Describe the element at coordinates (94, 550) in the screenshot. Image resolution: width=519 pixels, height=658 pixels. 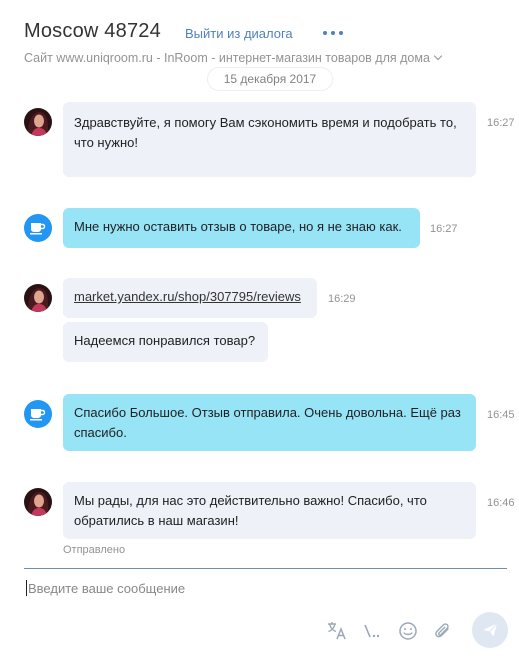
I see `delivery-status: Отправлено` at that location.